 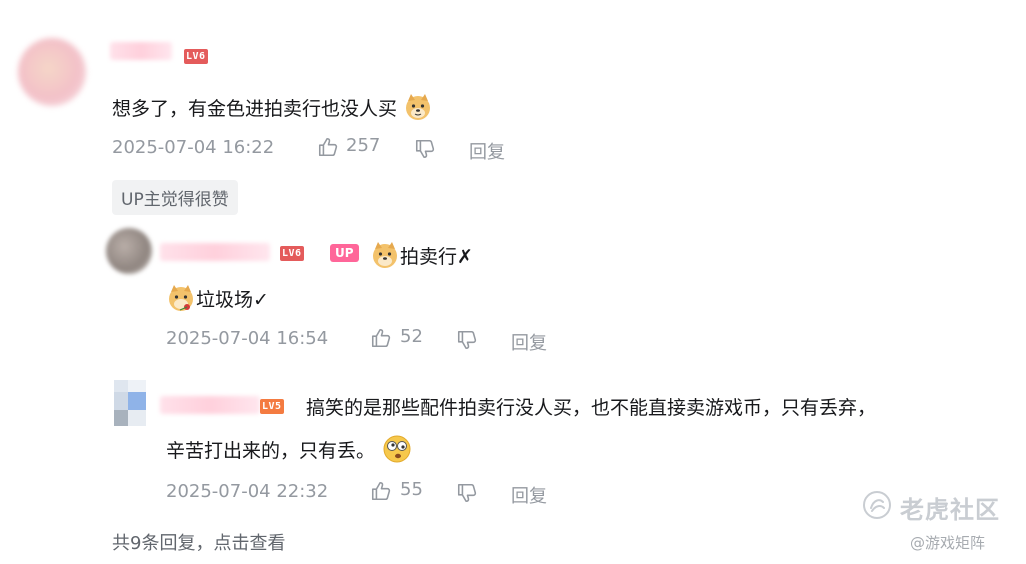 I want to click on comment-text: 想多了，有金色进拍卖行也没人买, so click(x=272, y=109).